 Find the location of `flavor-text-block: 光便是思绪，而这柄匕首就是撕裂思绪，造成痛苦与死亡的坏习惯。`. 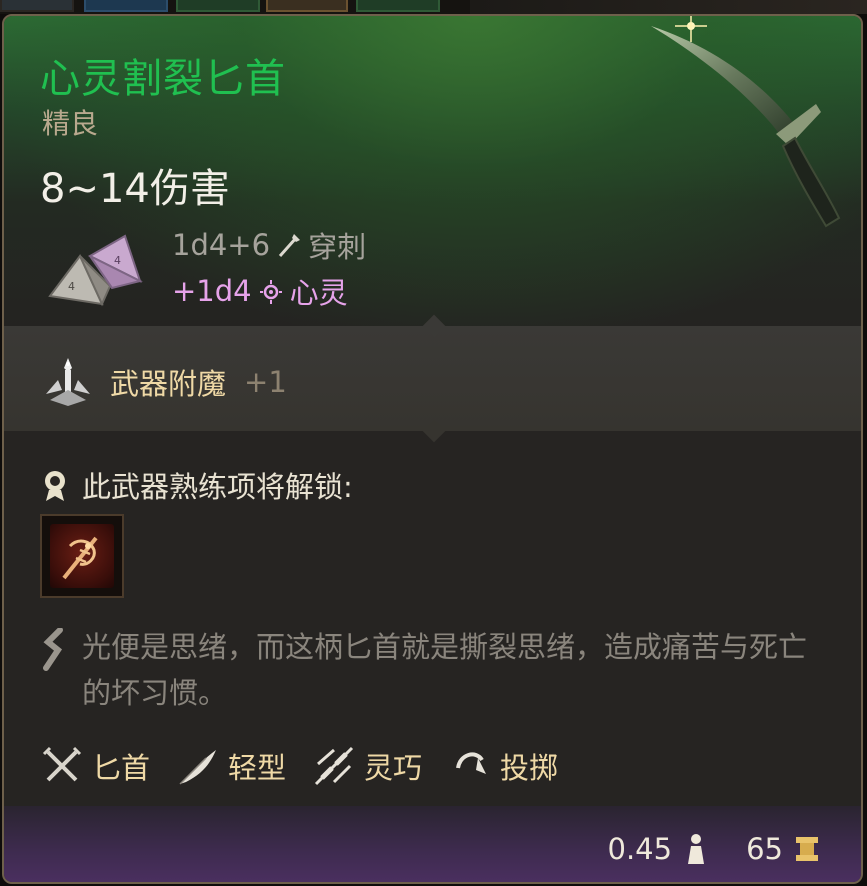

flavor-text-block: 光便是思绪，而这柄匕首就是撕裂思绪，造成痛苦与死亡的坏习惯。 is located at coordinates (435, 670).